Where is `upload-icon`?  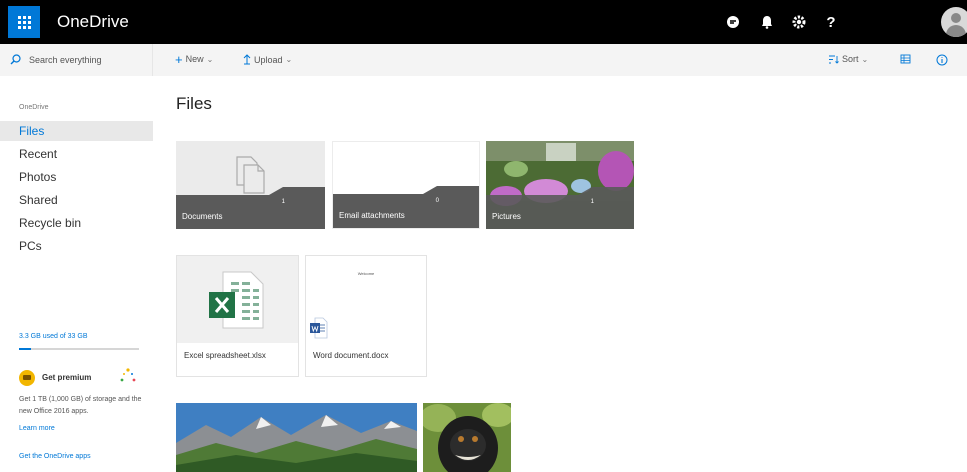
upload-icon is located at coordinates (247, 59).